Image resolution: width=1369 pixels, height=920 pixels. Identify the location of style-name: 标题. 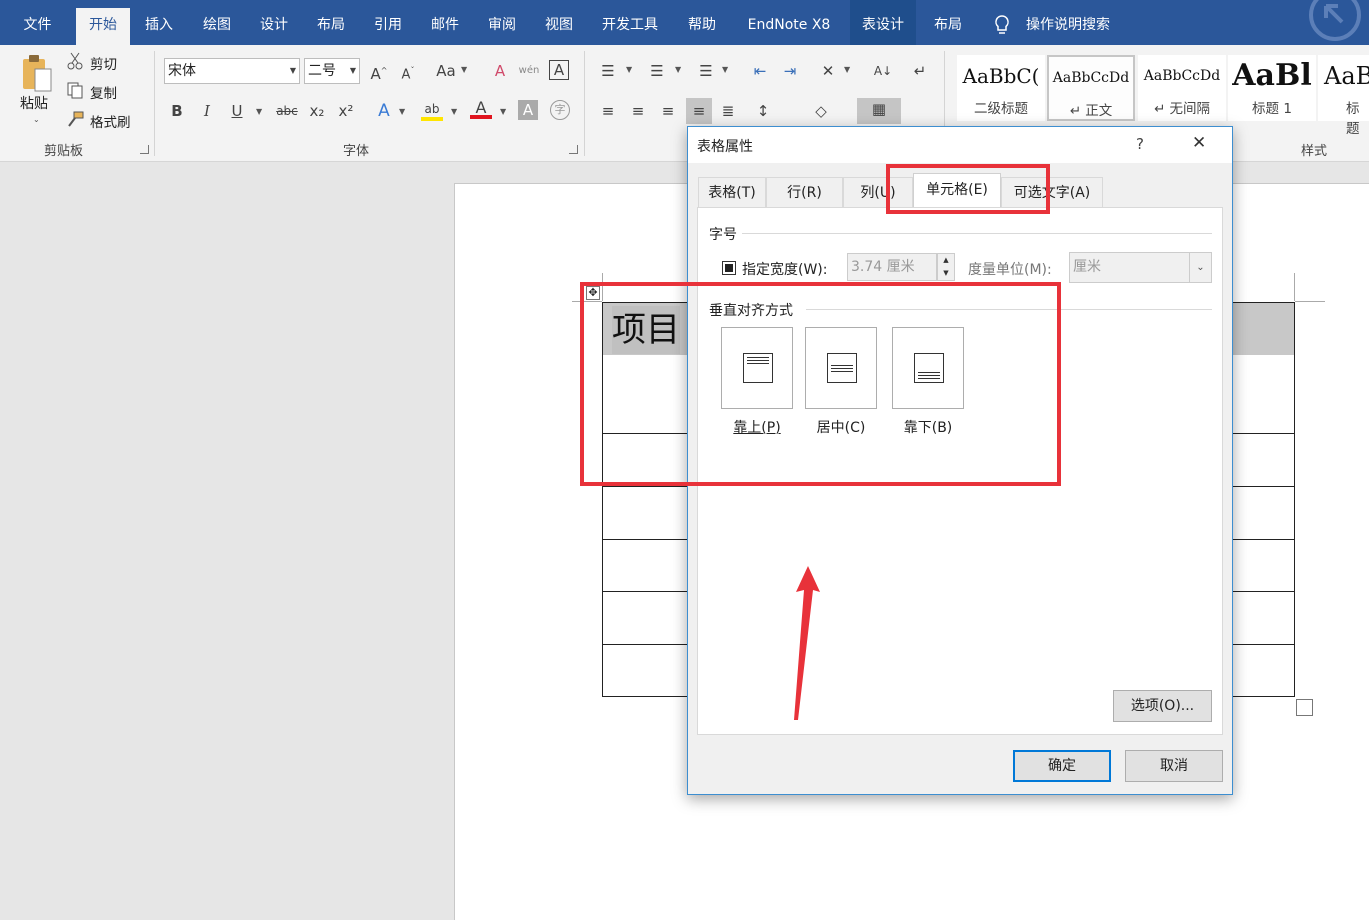
(1353, 119).